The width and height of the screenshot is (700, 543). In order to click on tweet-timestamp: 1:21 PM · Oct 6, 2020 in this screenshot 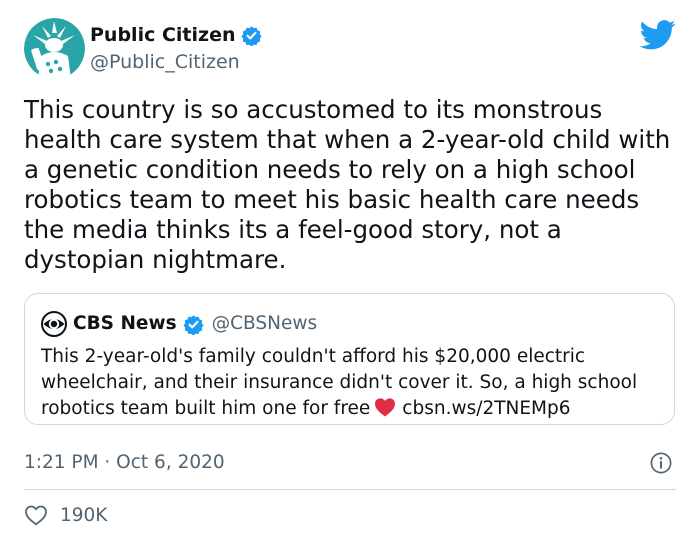, I will do `click(124, 463)`.